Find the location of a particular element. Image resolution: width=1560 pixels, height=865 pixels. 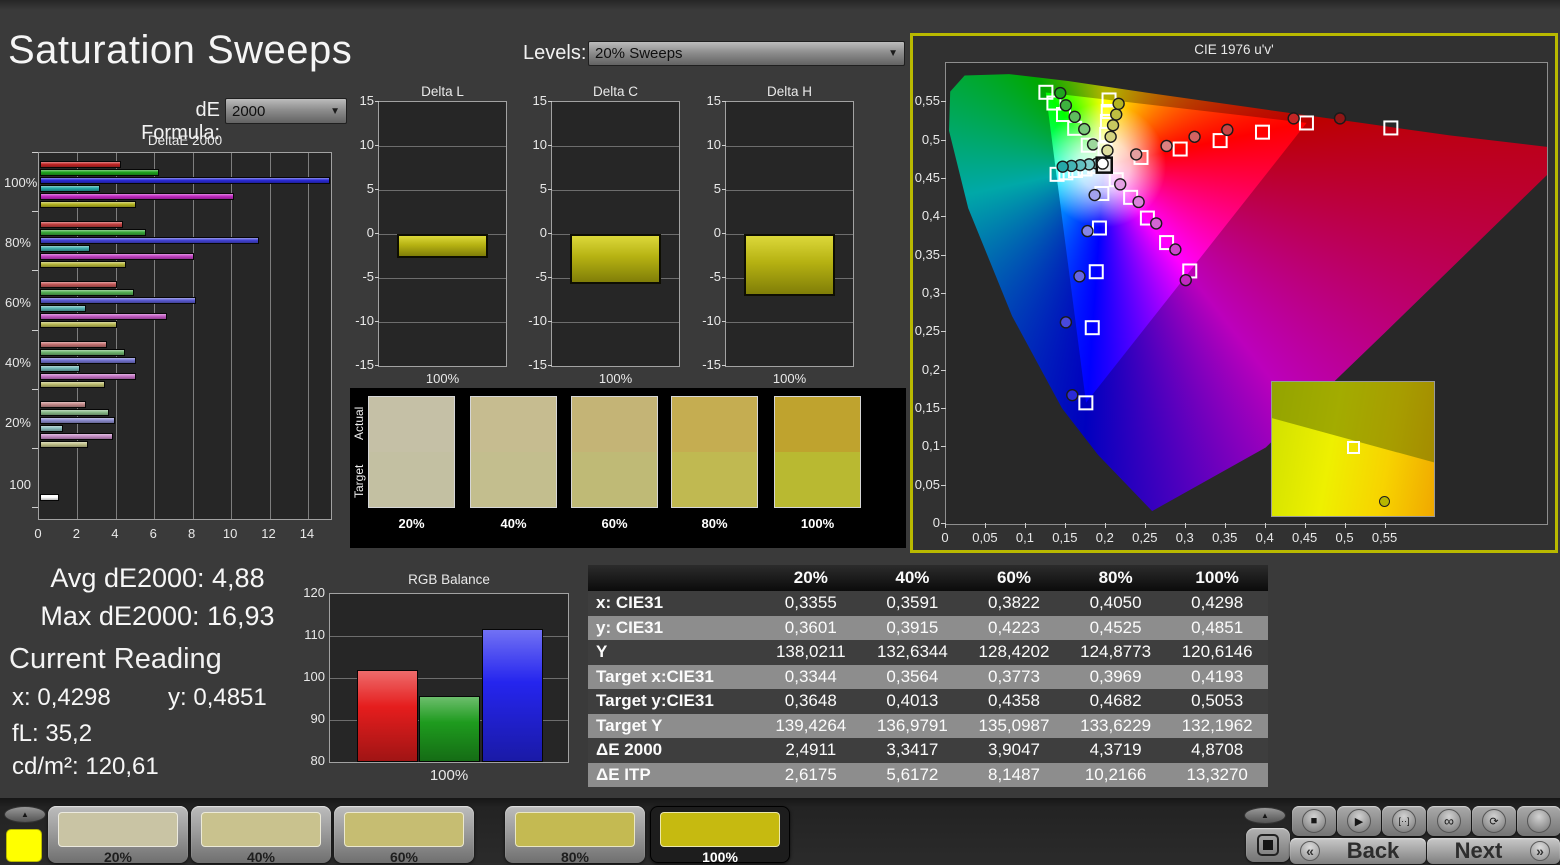

collapse-right-button: ▲ is located at coordinates (1265, 815).